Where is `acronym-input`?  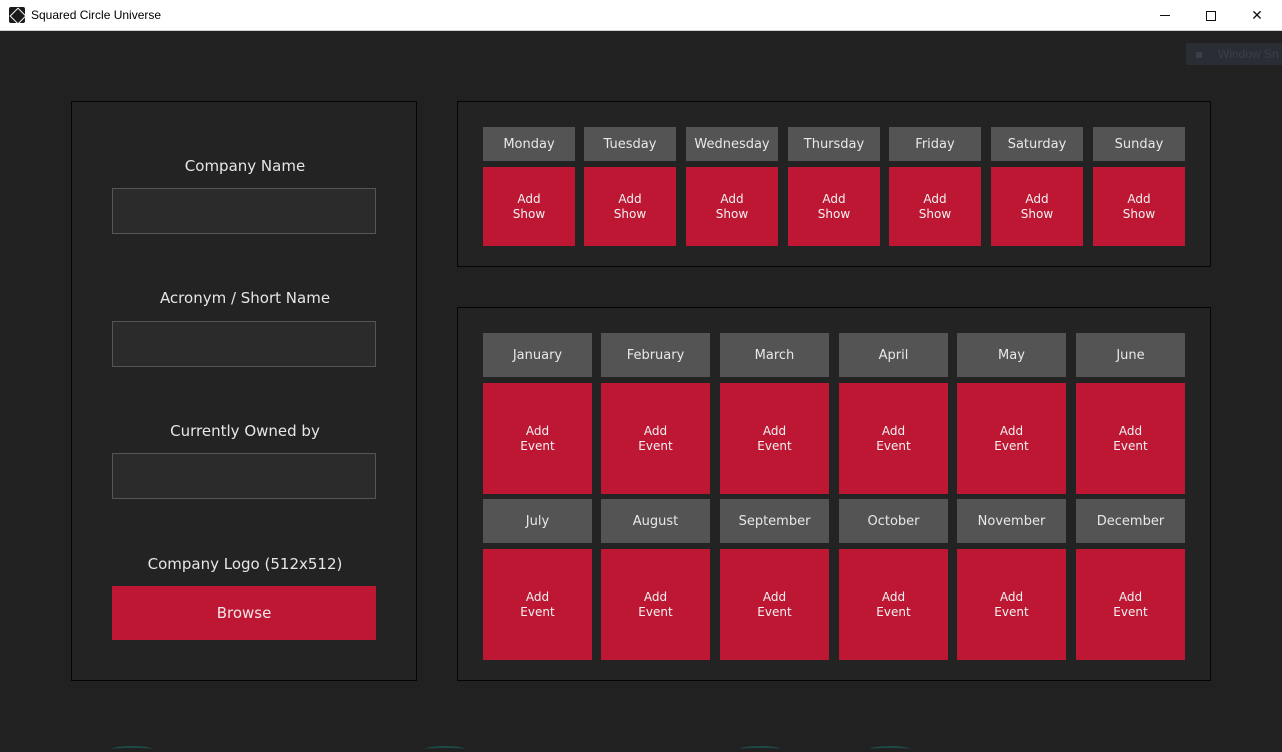
acronym-input is located at coordinates (244, 344).